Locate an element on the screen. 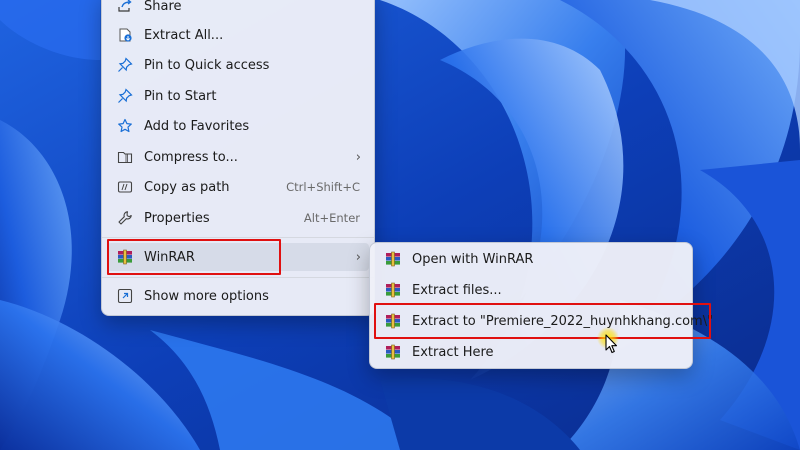 This screenshot has height=450, width=800. submenu-item-extract-here: Extract Here is located at coordinates (531, 352).